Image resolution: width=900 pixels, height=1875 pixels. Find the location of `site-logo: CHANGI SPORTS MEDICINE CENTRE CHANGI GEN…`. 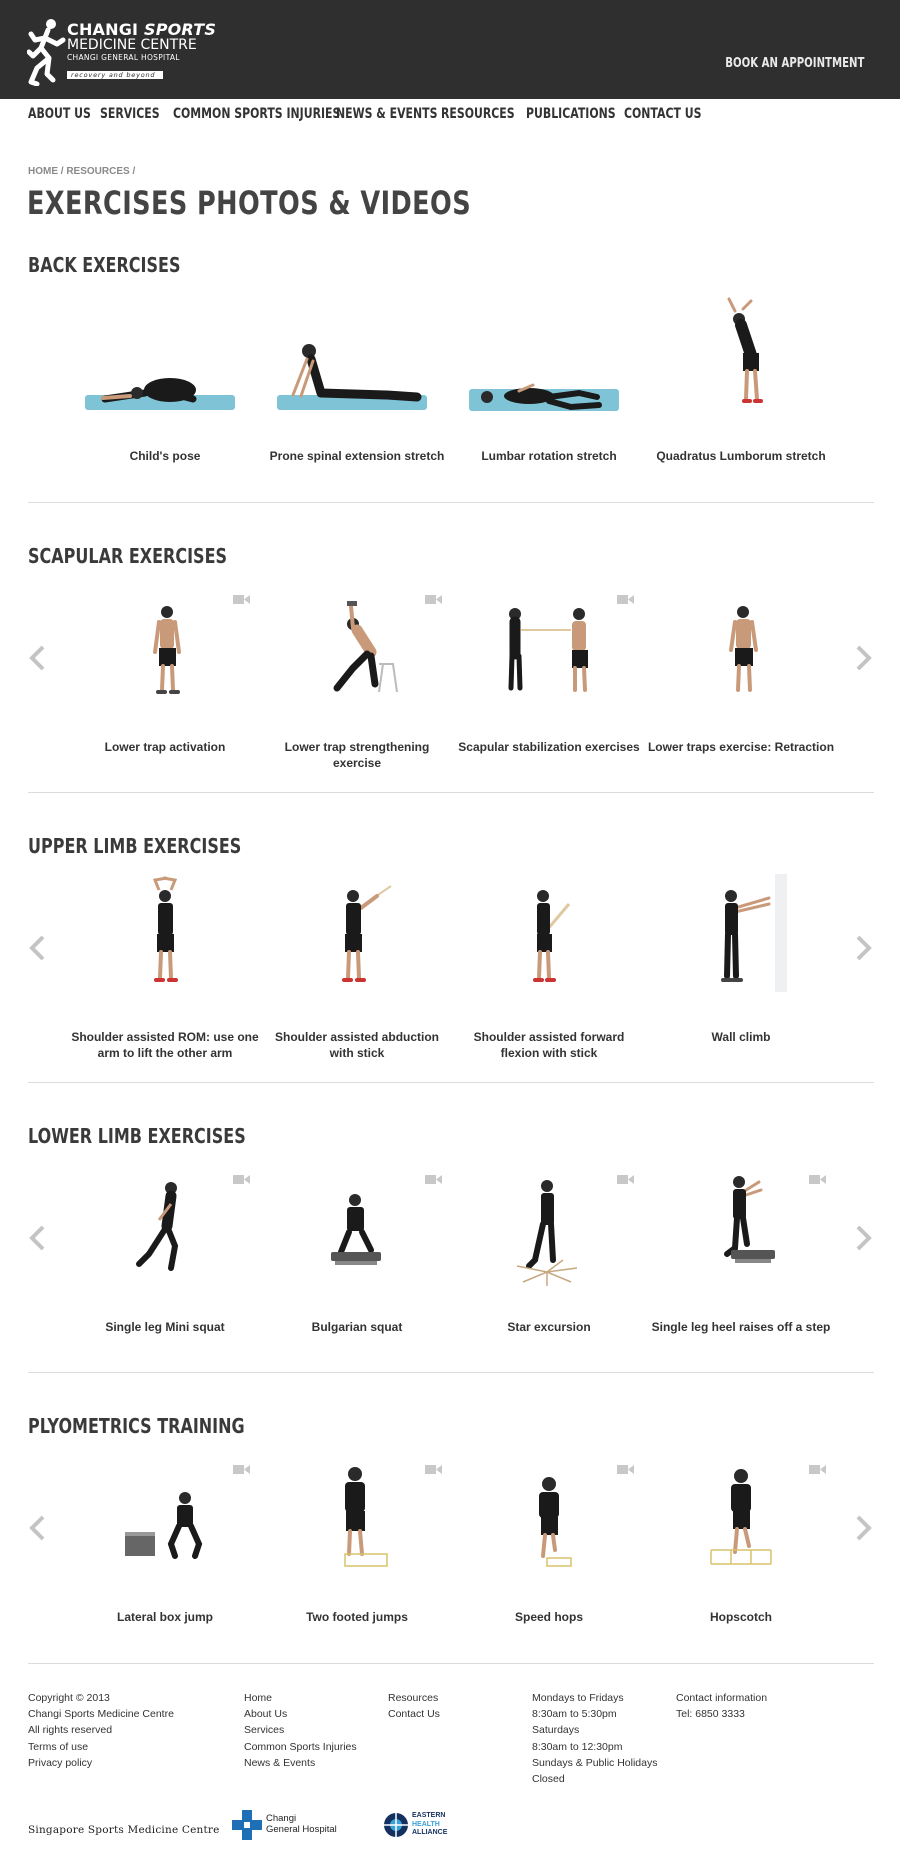

site-logo: CHANGI SPORTS MEDICINE CENTRE CHANGI GEN… is located at coordinates (121, 52).